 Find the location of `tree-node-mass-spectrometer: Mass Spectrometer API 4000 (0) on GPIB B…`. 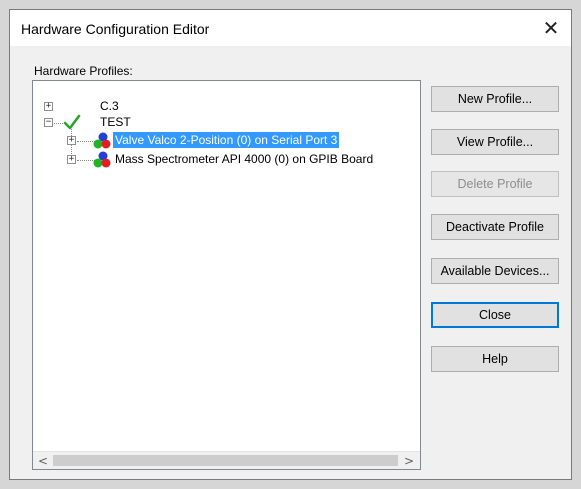

tree-node-mass-spectrometer: Mass Spectrometer API 4000 (0) on GPIB B… is located at coordinates (244, 159).